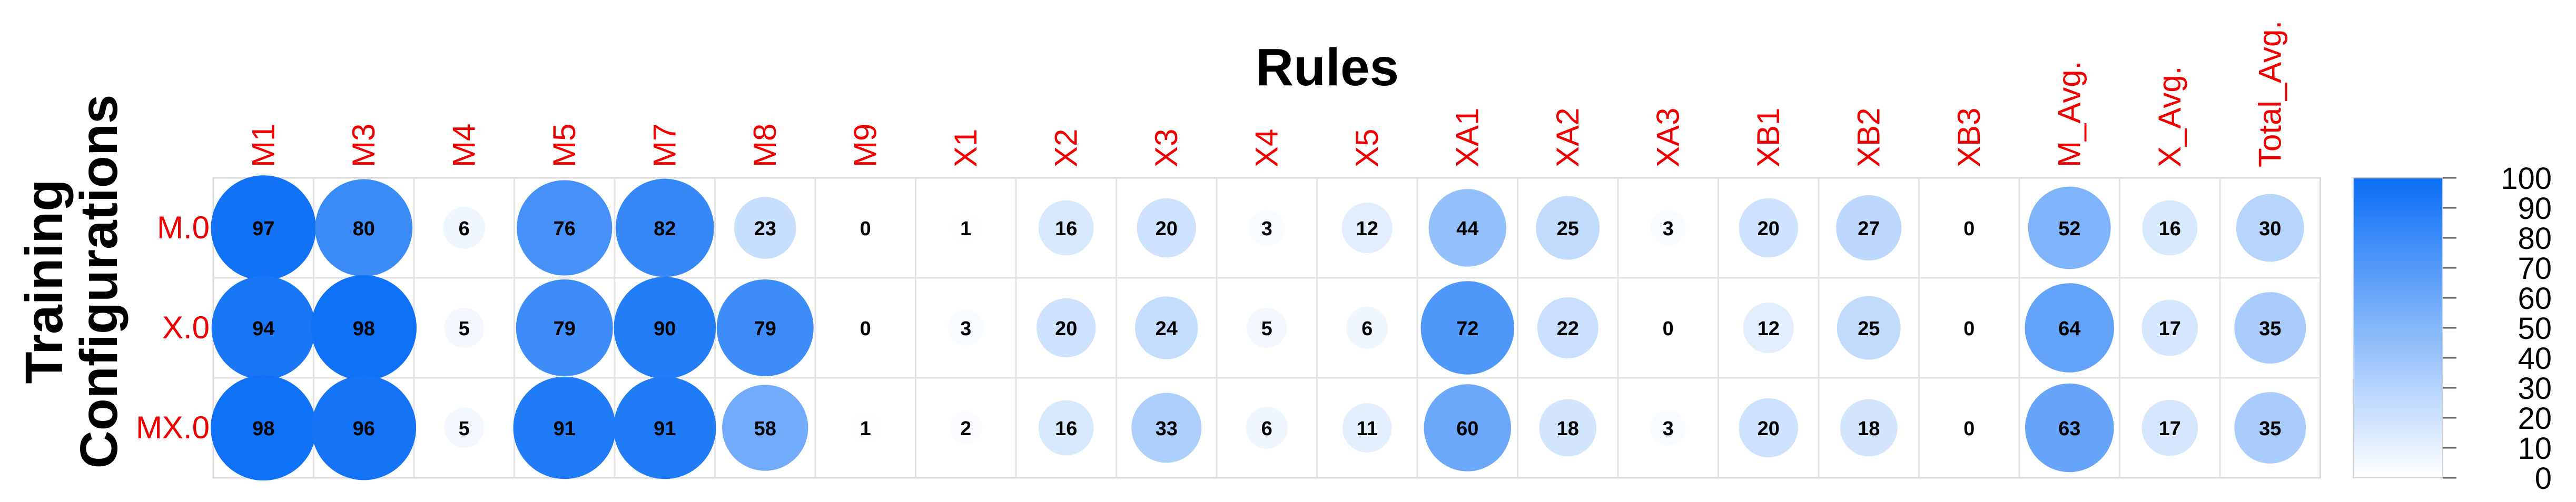 This screenshot has height=502, width=2576. Describe the element at coordinates (1467, 229) in the screenshot. I see `cell-value: 44` at that location.